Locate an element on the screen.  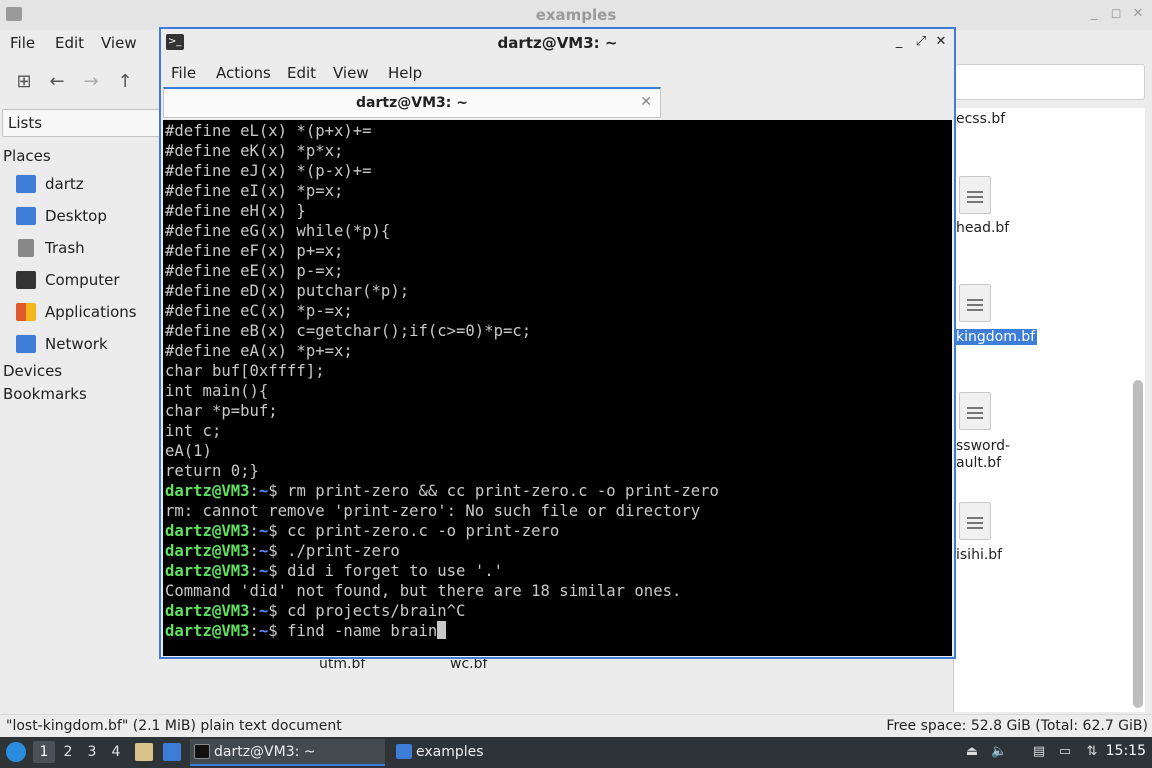
show-desktop-icon is located at coordinates (172, 752).